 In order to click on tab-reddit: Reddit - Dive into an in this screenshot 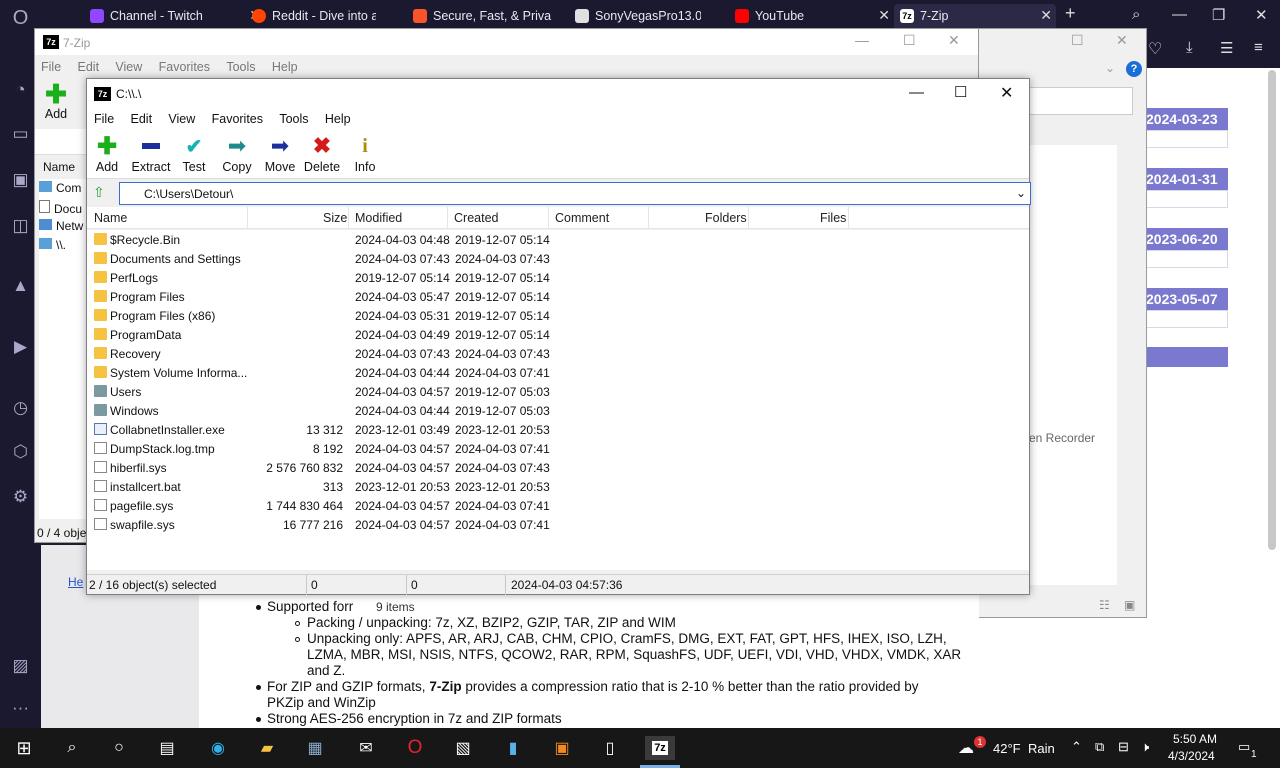, I will do `click(311, 16)`.